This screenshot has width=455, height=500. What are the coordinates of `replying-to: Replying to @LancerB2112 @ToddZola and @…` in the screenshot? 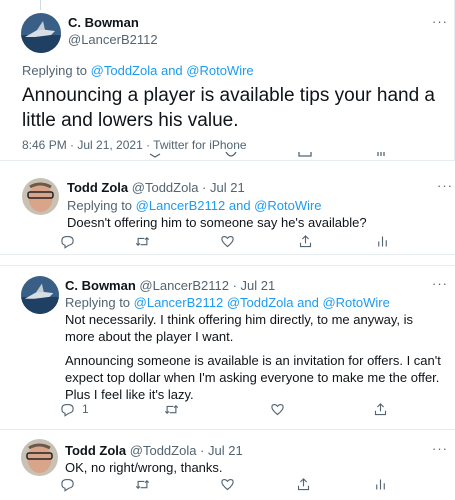 It's located at (227, 302).